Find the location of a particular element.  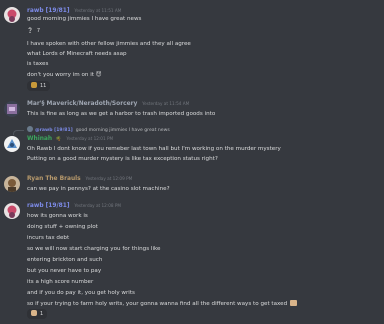

avatar-ryan is located at coordinates (12, 184).